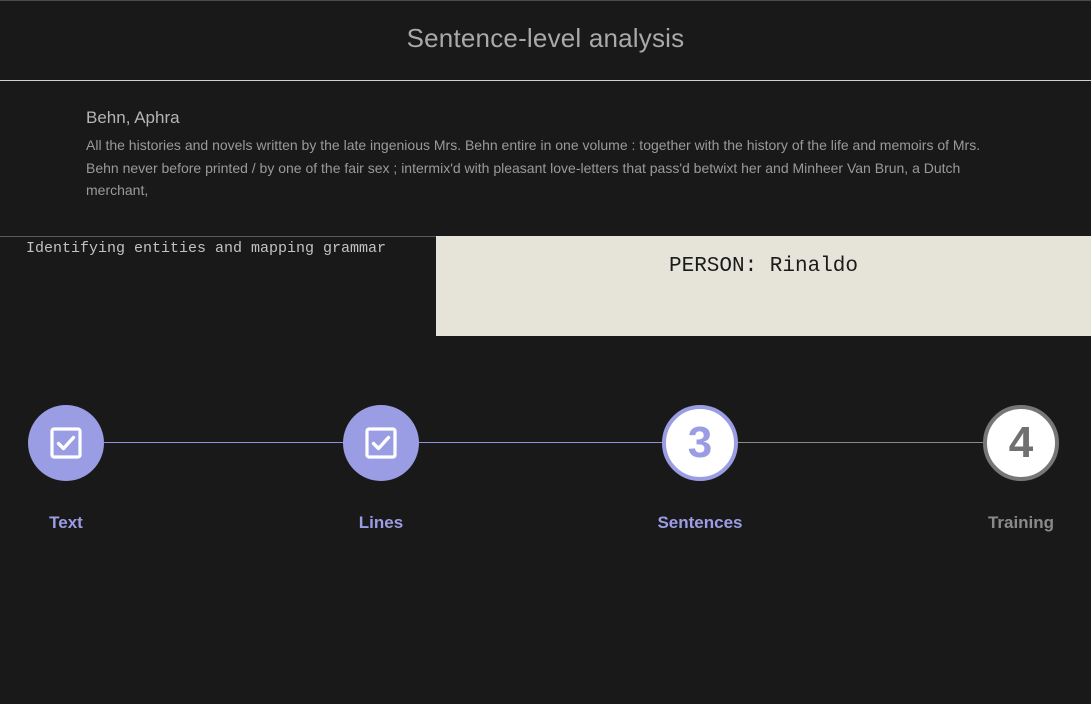  I want to click on step-number-sentences: 3, so click(700, 442).